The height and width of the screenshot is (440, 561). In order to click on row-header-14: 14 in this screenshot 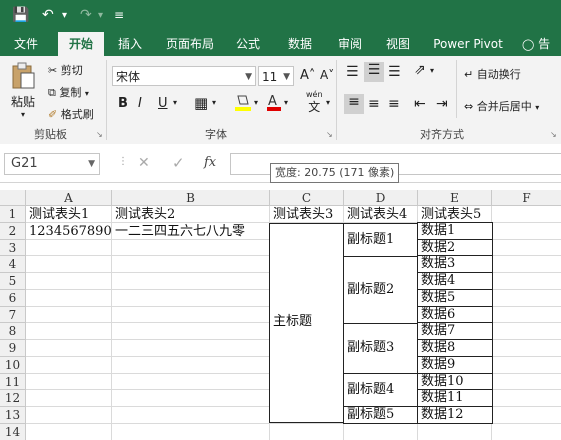, I will do `click(13, 431)`.